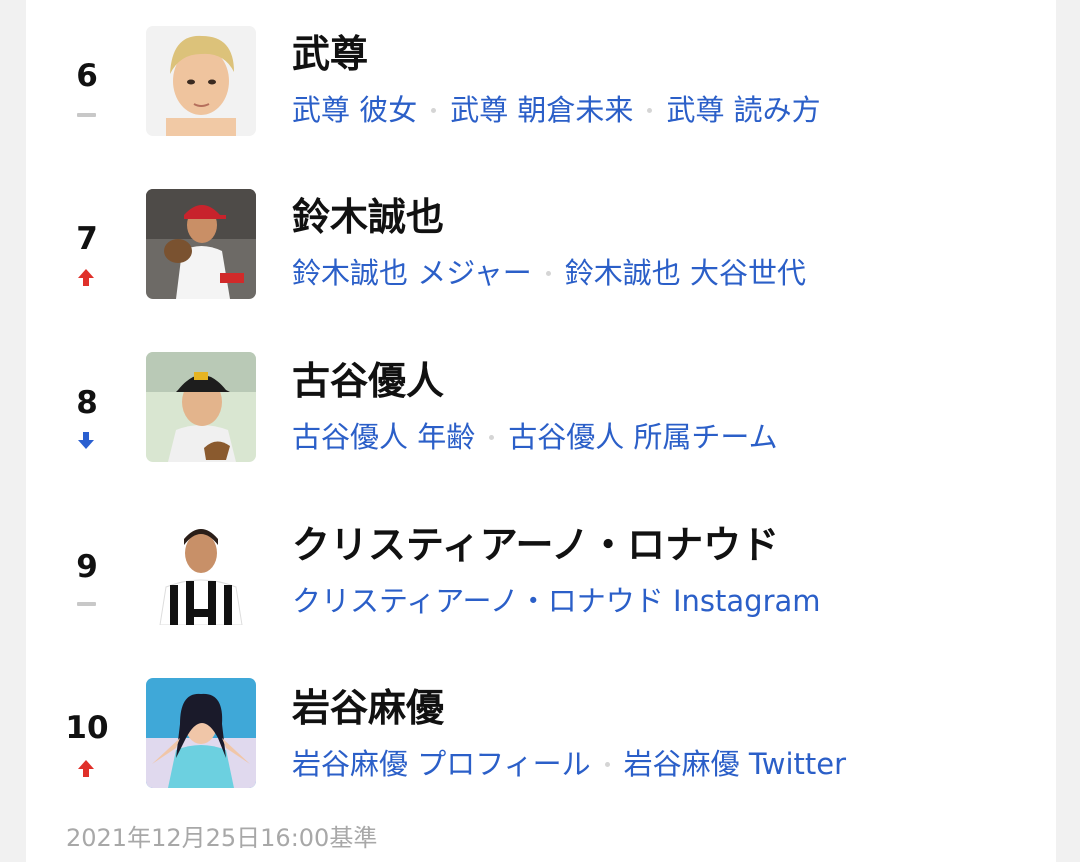 This screenshot has width=1080, height=862. What do you see at coordinates (87, 567) in the screenshot?
I see `rank-number: 9` at bounding box center [87, 567].